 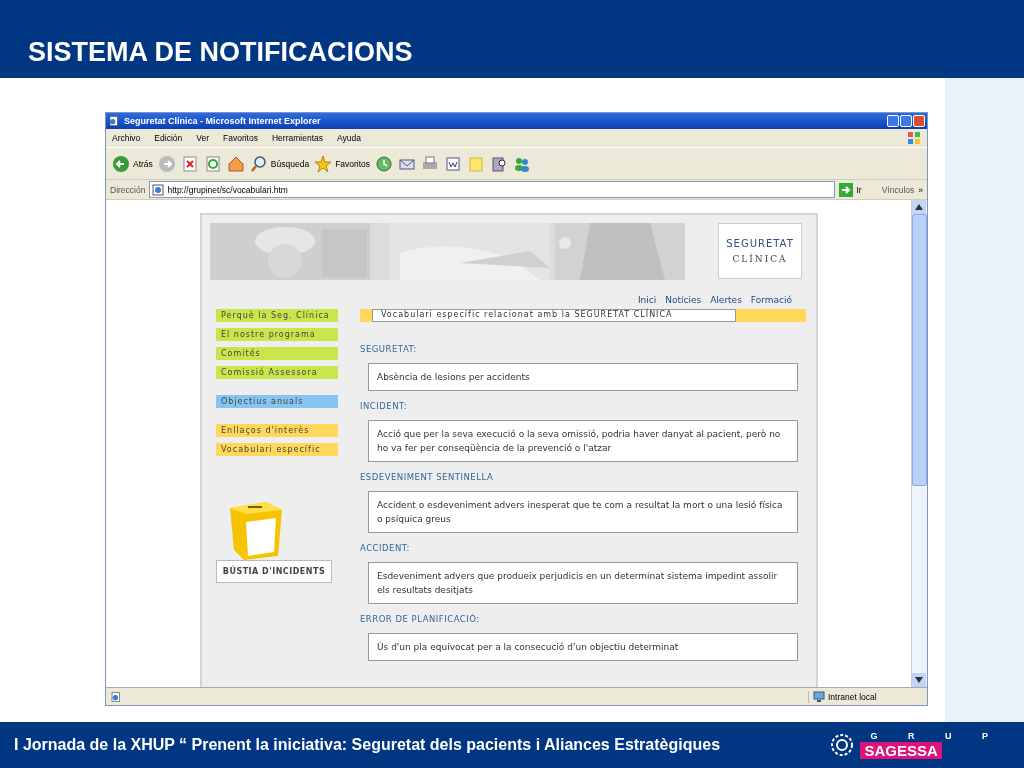 I want to click on sidebar-item: Enllaços d'interès, so click(x=277, y=430).